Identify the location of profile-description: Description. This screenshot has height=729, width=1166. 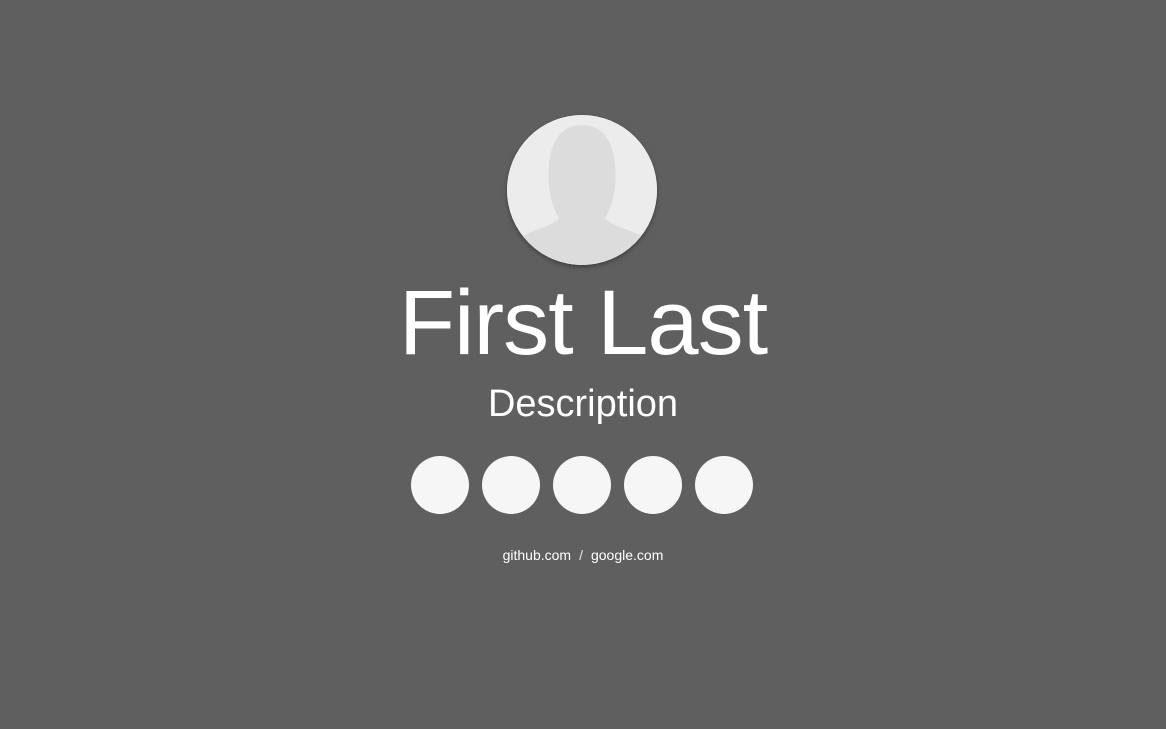
(583, 404).